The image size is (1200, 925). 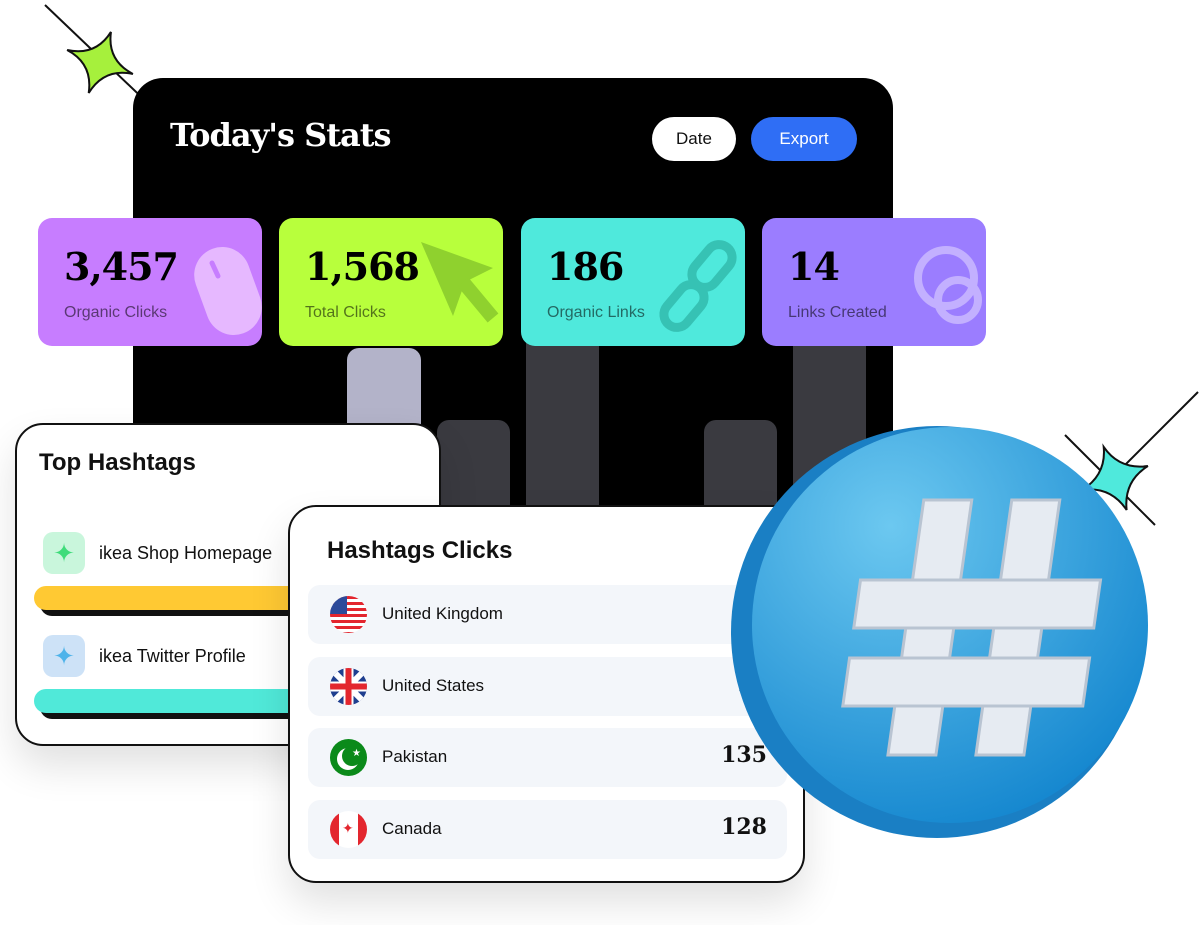 I want to click on country-row: United Kingdom, so click(x=547, y=614).